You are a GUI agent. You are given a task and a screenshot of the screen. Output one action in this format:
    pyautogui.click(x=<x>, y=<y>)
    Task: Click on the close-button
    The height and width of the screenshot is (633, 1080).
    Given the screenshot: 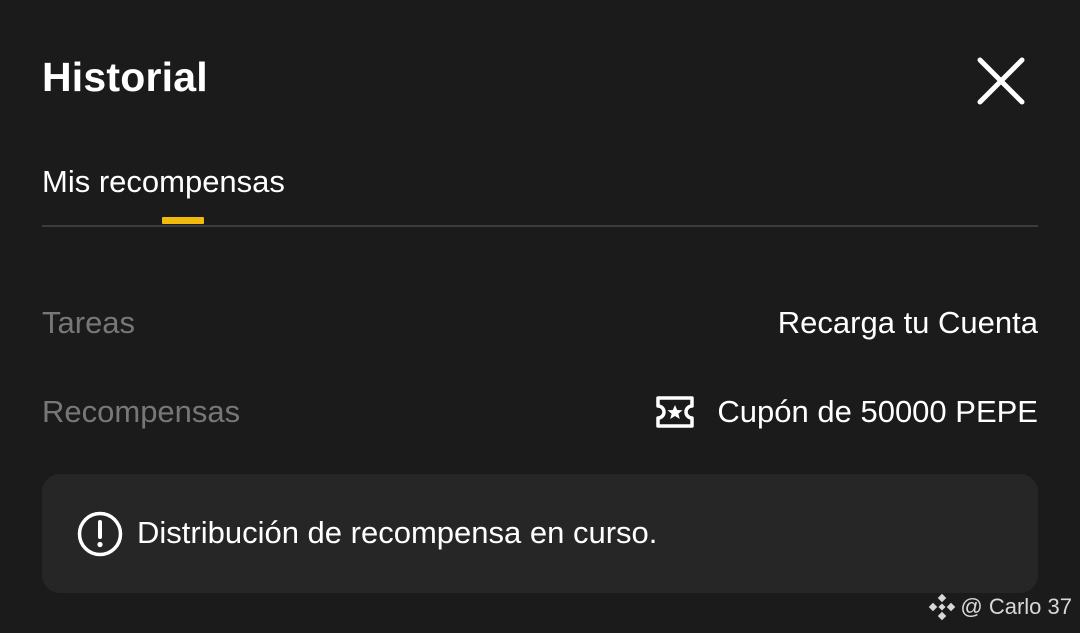 What is the action you would take?
    pyautogui.click(x=1001, y=81)
    